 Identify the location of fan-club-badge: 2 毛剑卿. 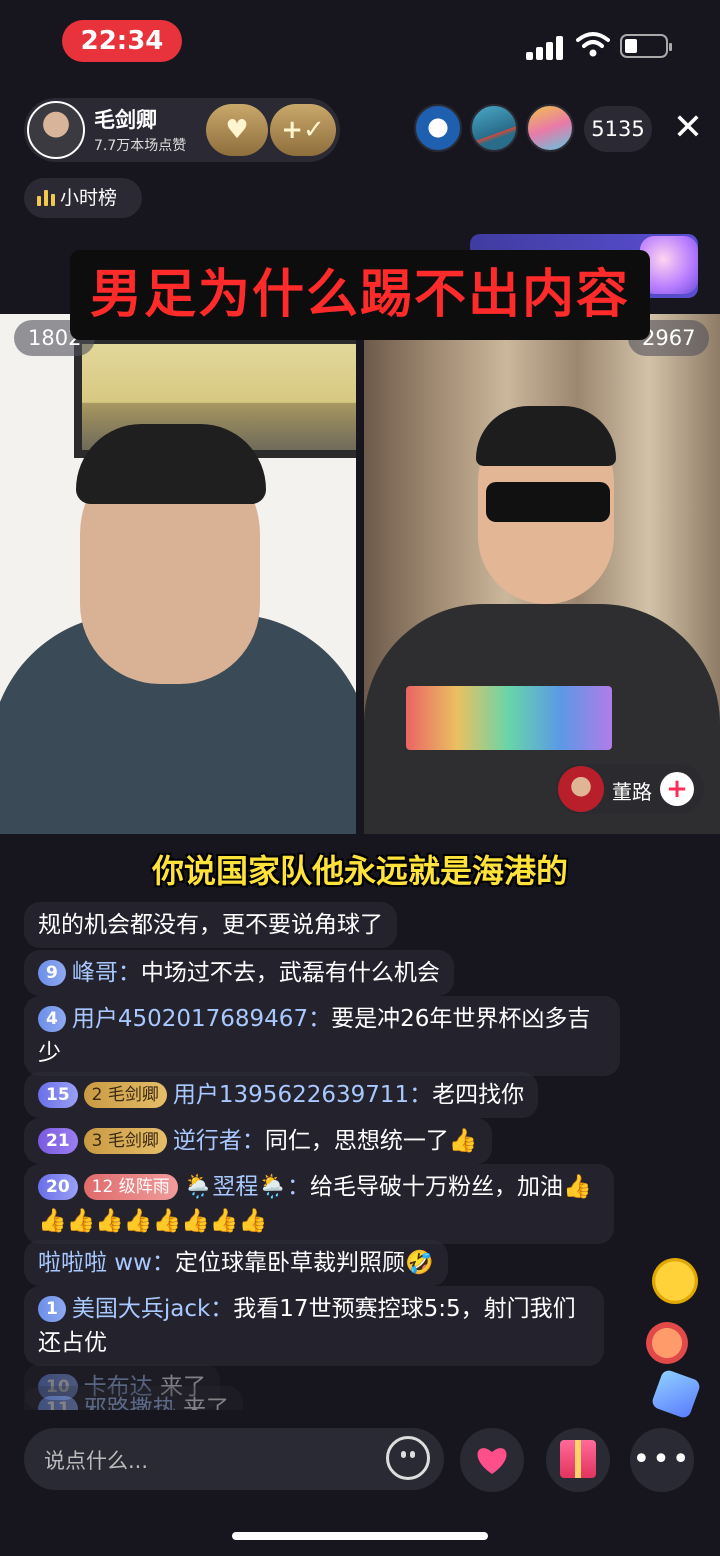
(125, 1095).